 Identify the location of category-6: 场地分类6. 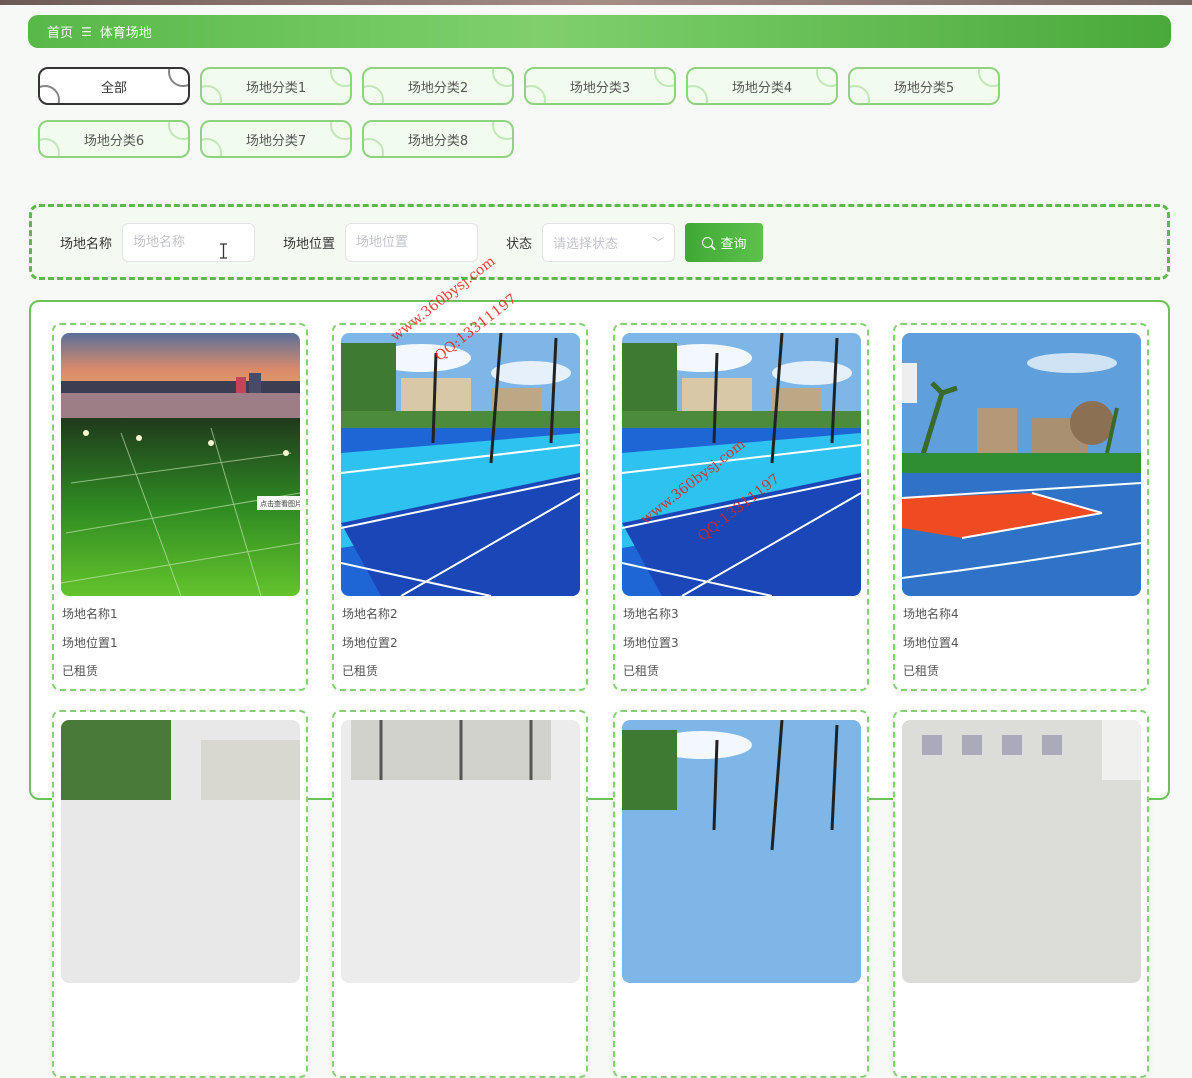
(114, 139).